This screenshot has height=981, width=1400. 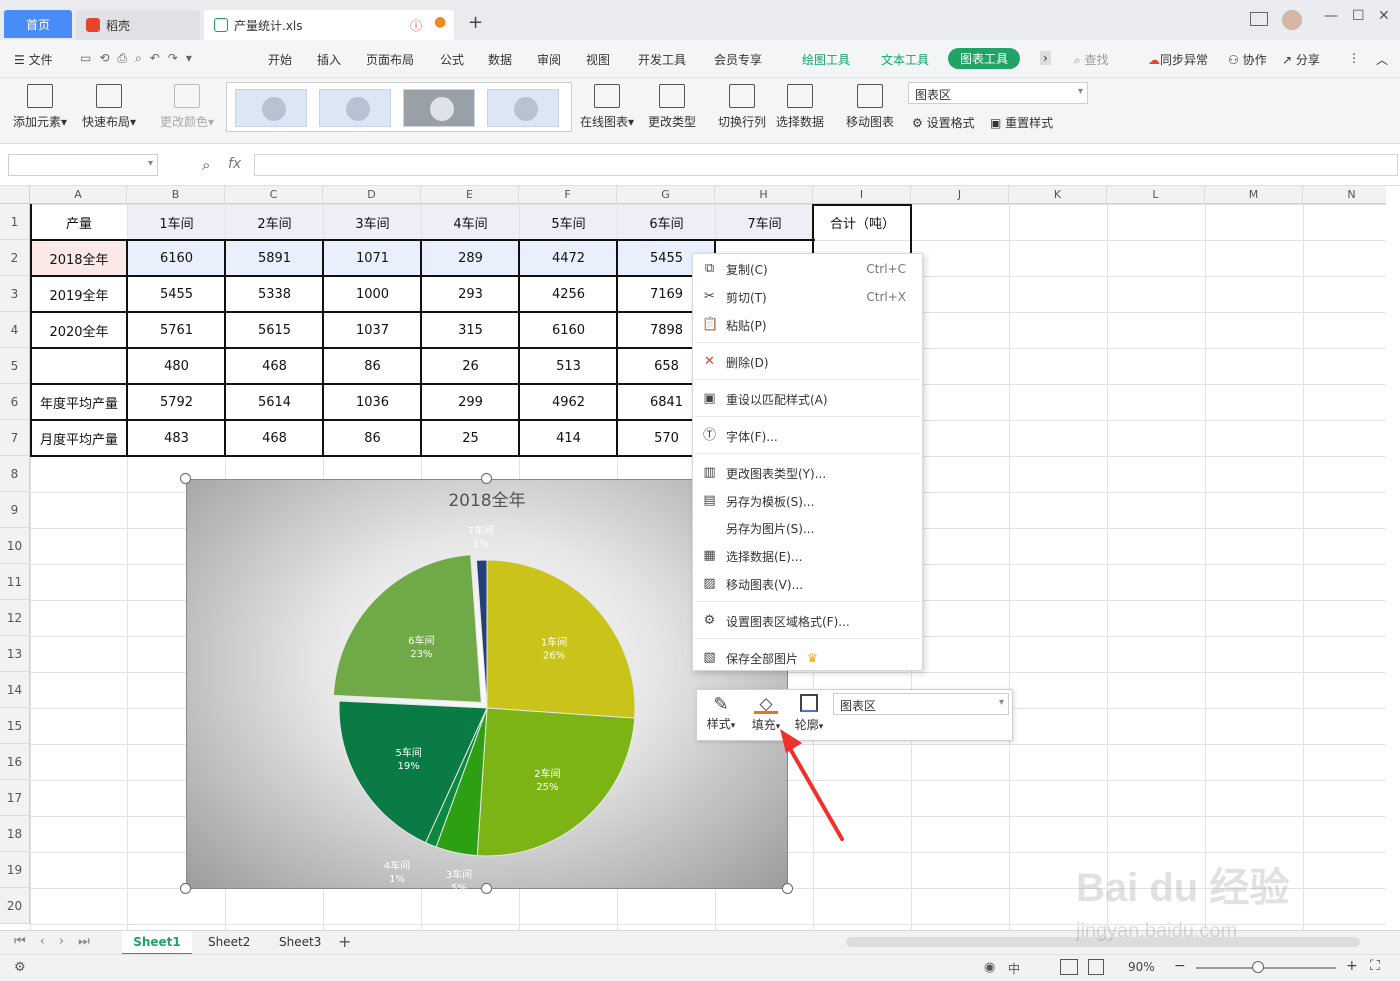 I want to click on quick-access-icons: ▭⟲⎙⌕↶↷▾, so click(x=140, y=58).